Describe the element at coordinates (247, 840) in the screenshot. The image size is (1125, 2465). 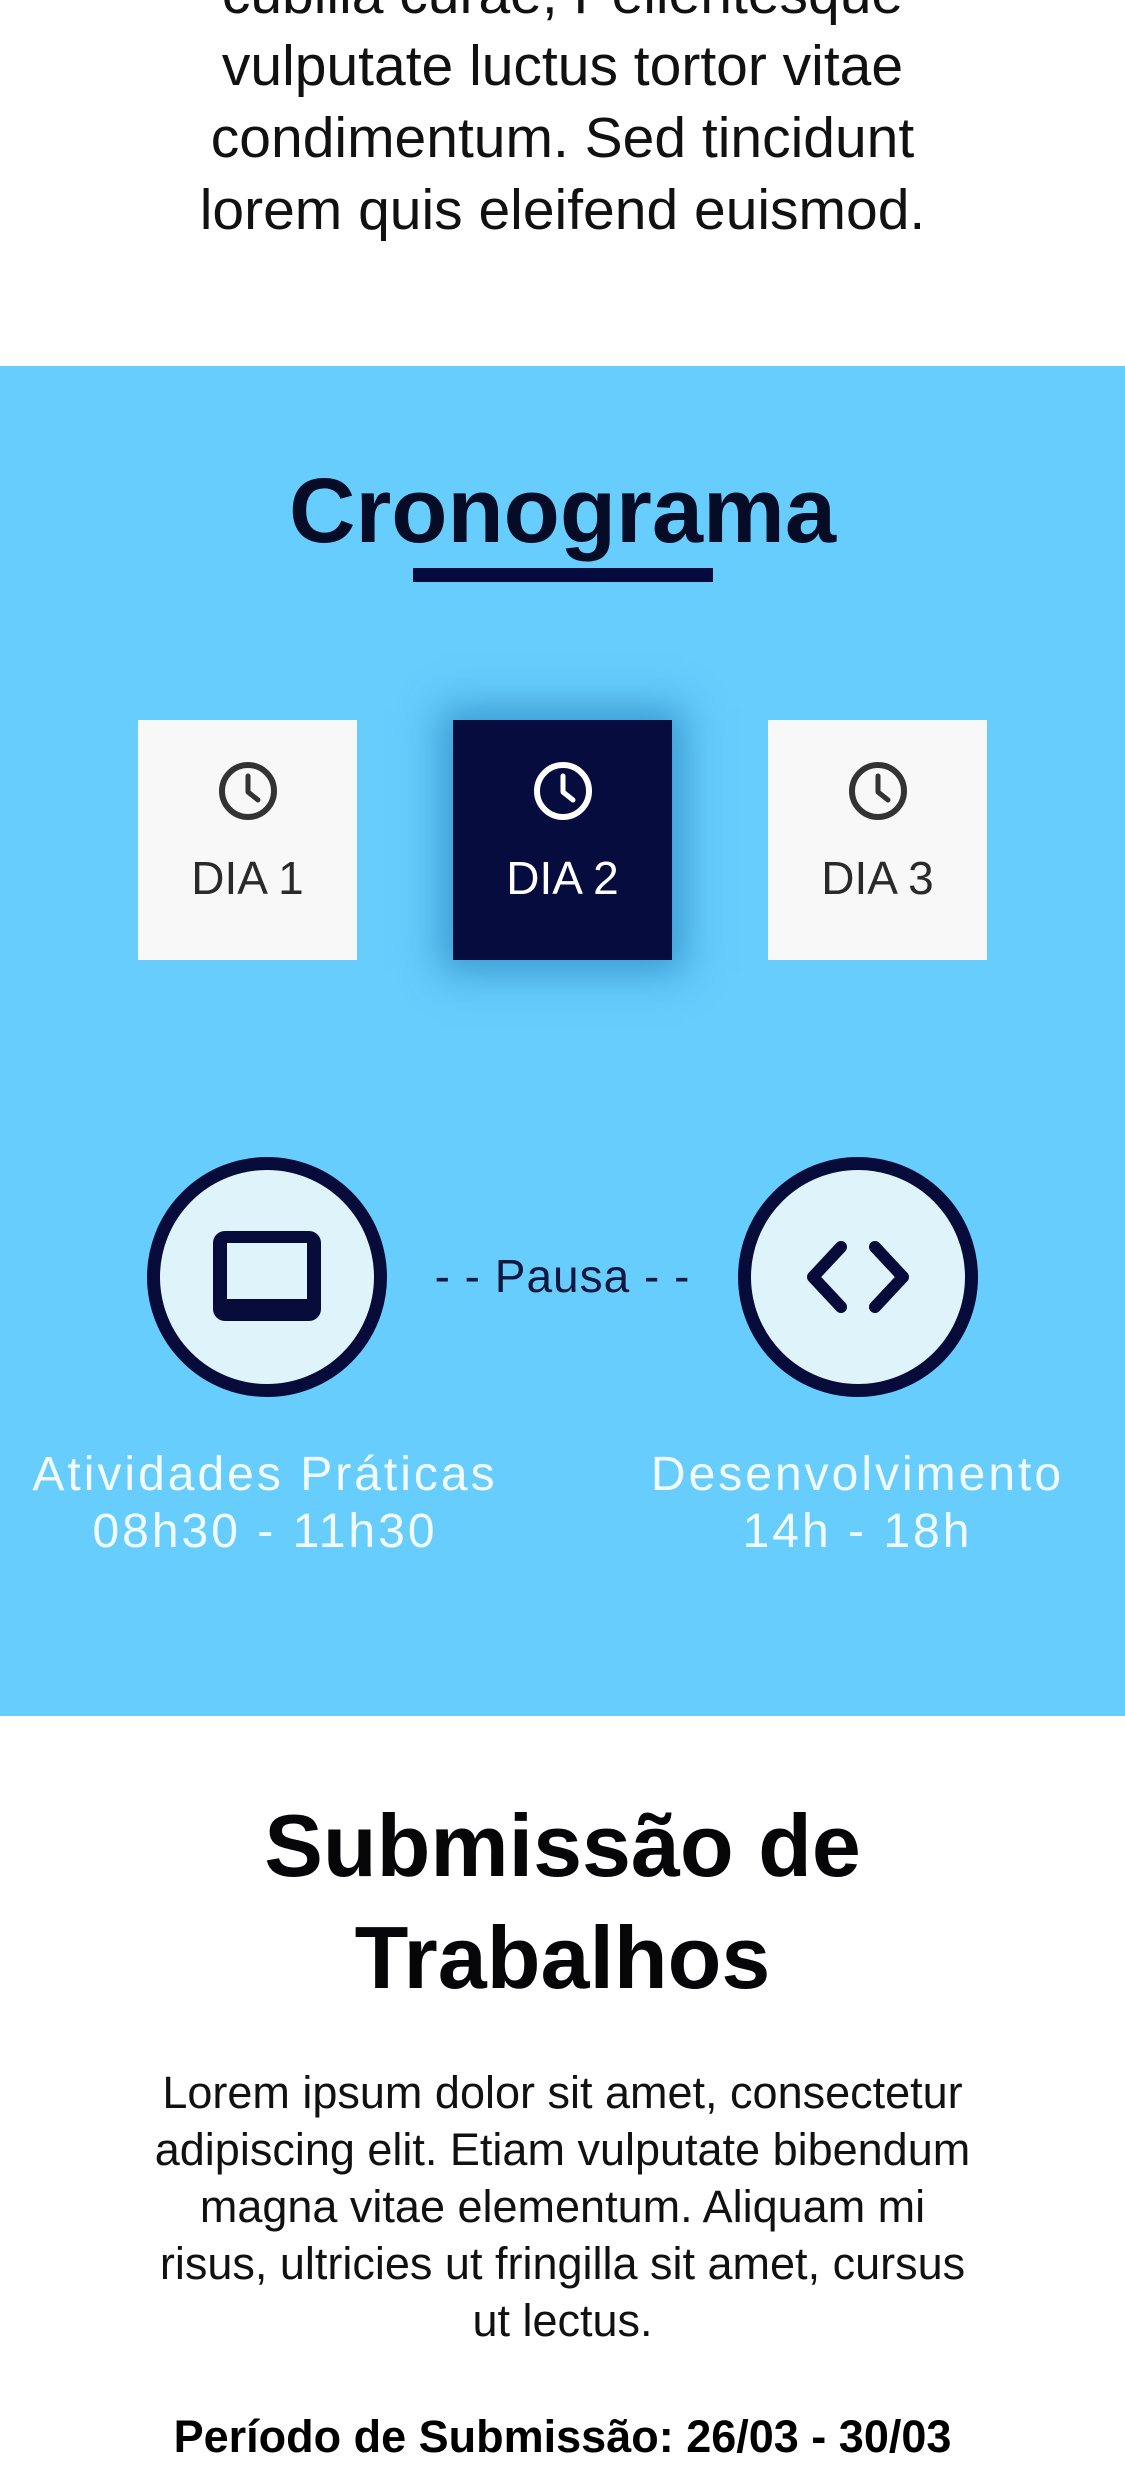
I see `tab-day-1: DIA 1` at that location.